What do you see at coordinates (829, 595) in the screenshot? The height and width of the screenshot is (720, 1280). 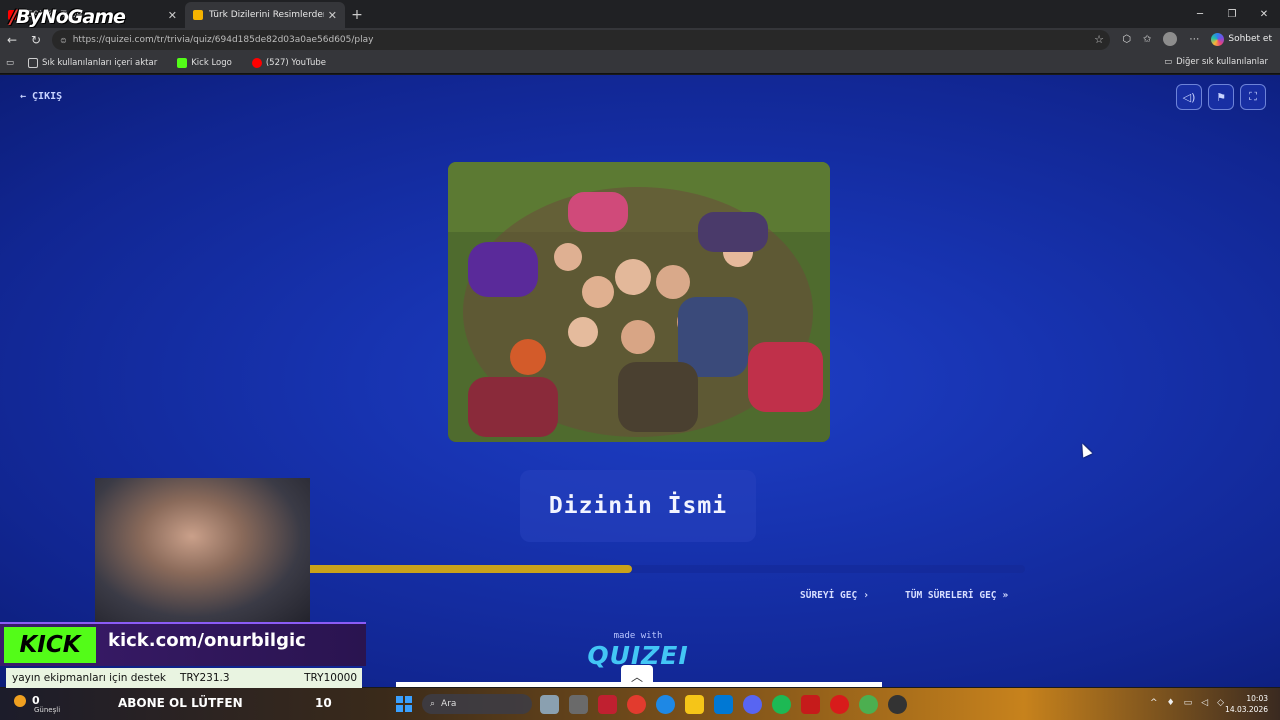 I see `skip-time-label: SÜREYİ GEÇ` at bounding box center [829, 595].